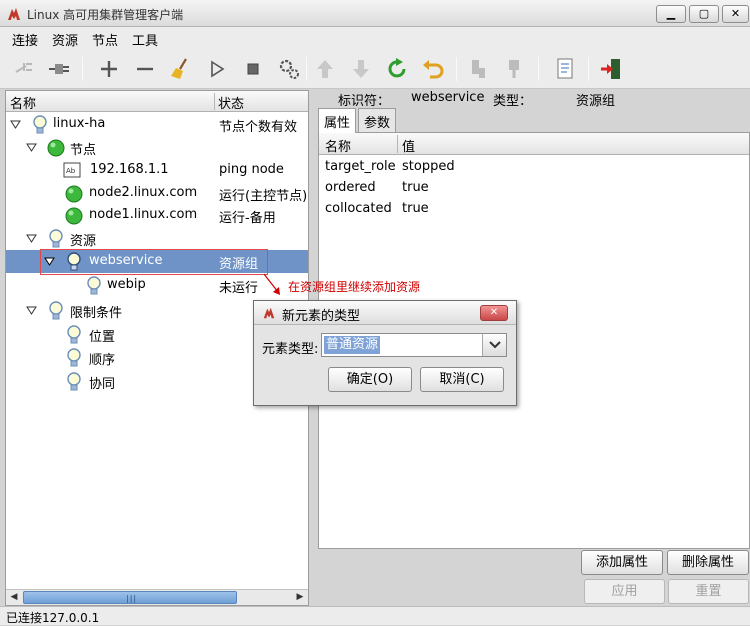  Describe the element at coordinates (494, 313) in the screenshot. I see `dialog-close-button: ✕` at that location.